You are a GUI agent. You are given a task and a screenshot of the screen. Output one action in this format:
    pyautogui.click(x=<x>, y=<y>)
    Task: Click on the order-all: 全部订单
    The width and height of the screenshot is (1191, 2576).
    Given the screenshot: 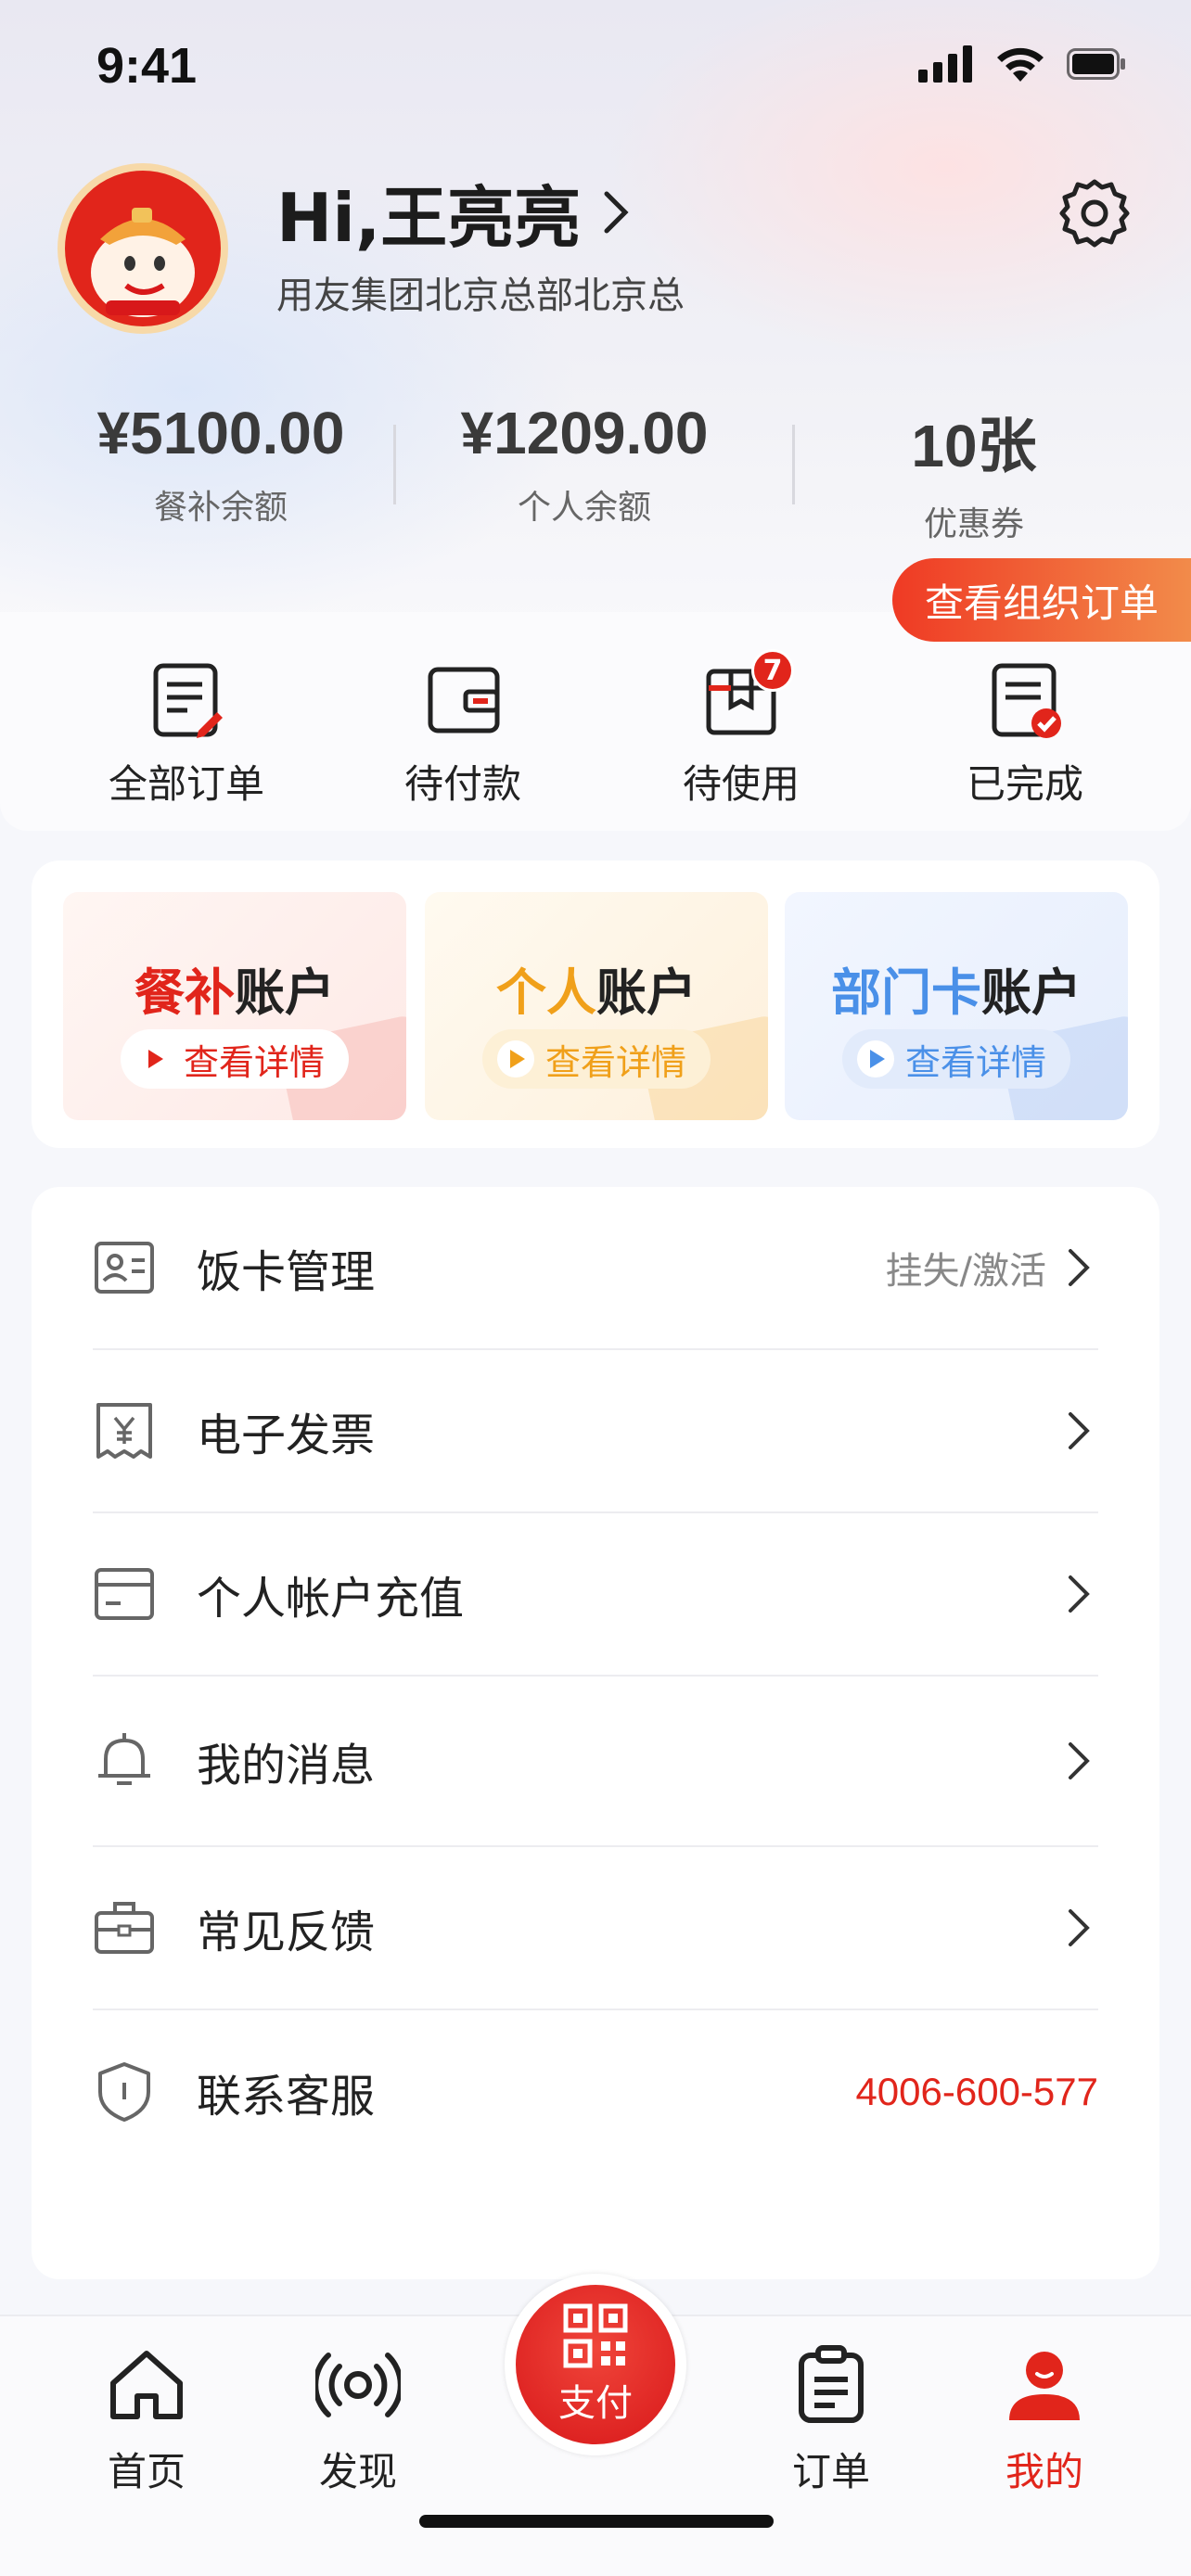 What is the action you would take?
    pyautogui.click(x=186, y=735)
    